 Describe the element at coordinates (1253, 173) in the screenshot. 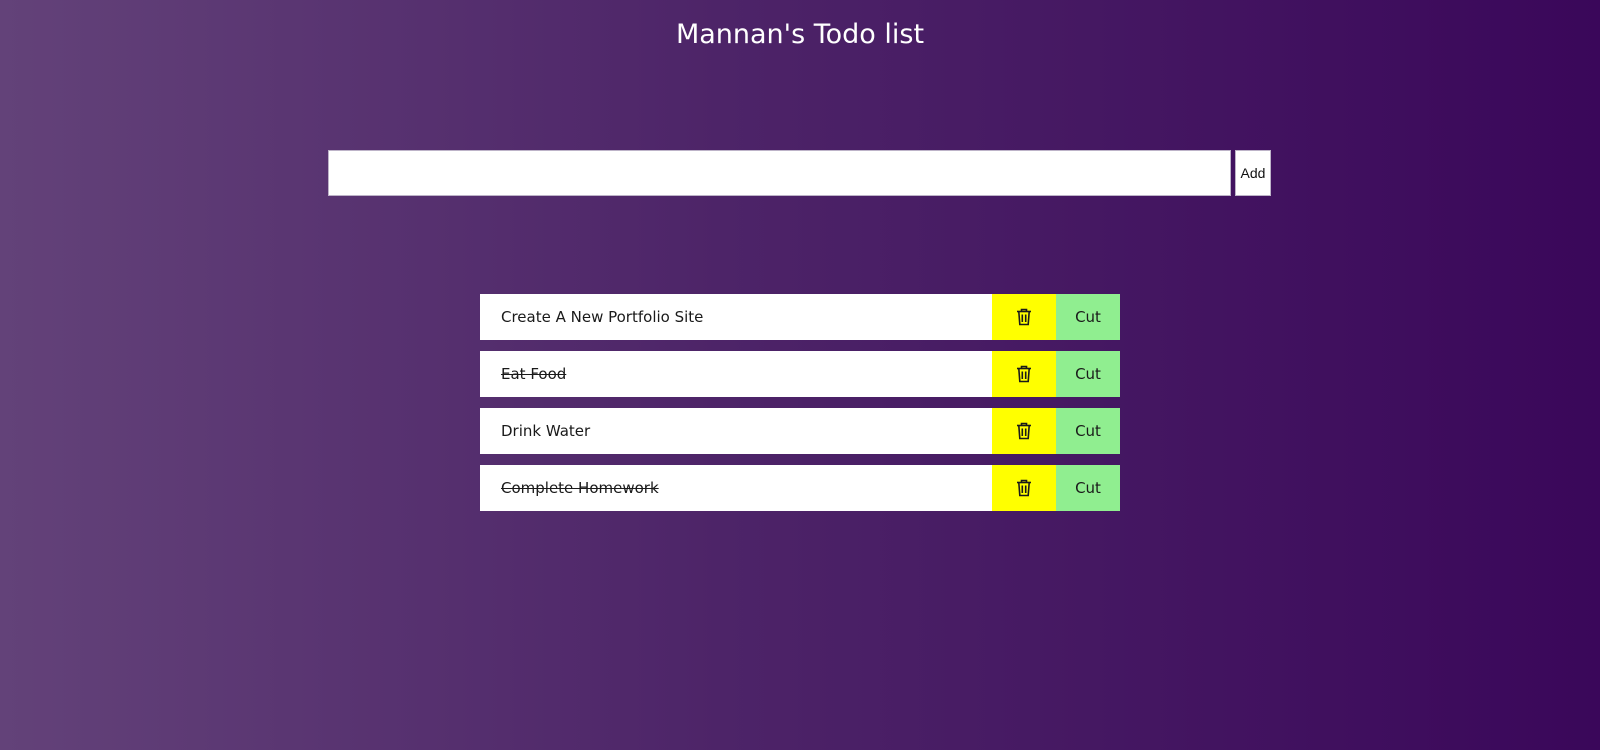

I see `add-button: Add` at that location.